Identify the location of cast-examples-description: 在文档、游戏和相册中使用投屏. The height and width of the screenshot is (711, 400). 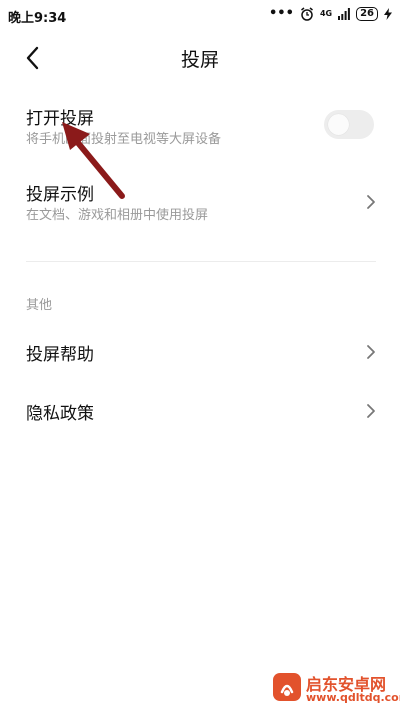
(117, 215).